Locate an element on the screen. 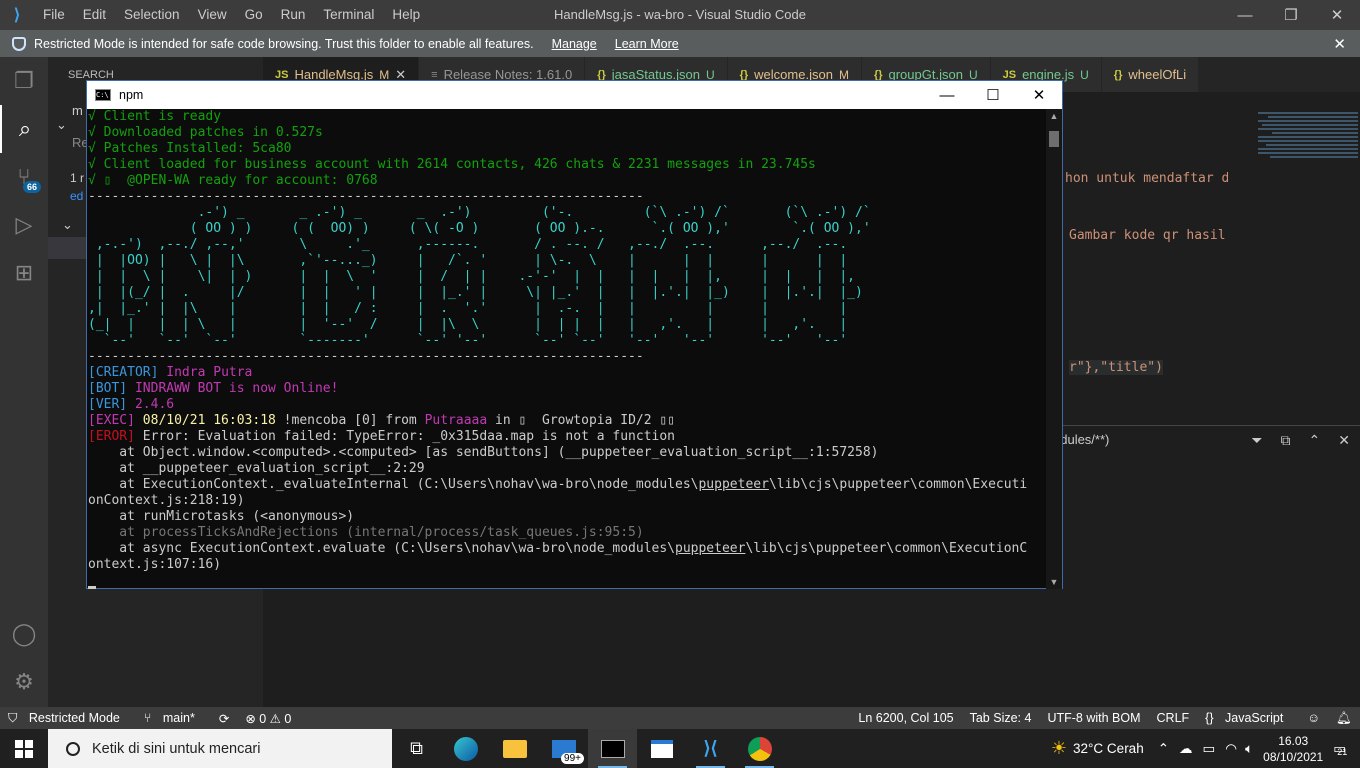 This screenshot has height=768, width=1360. stack-line: at __puppeteer_evaluation_script__:2:29 is located at coordinates (256, 468).